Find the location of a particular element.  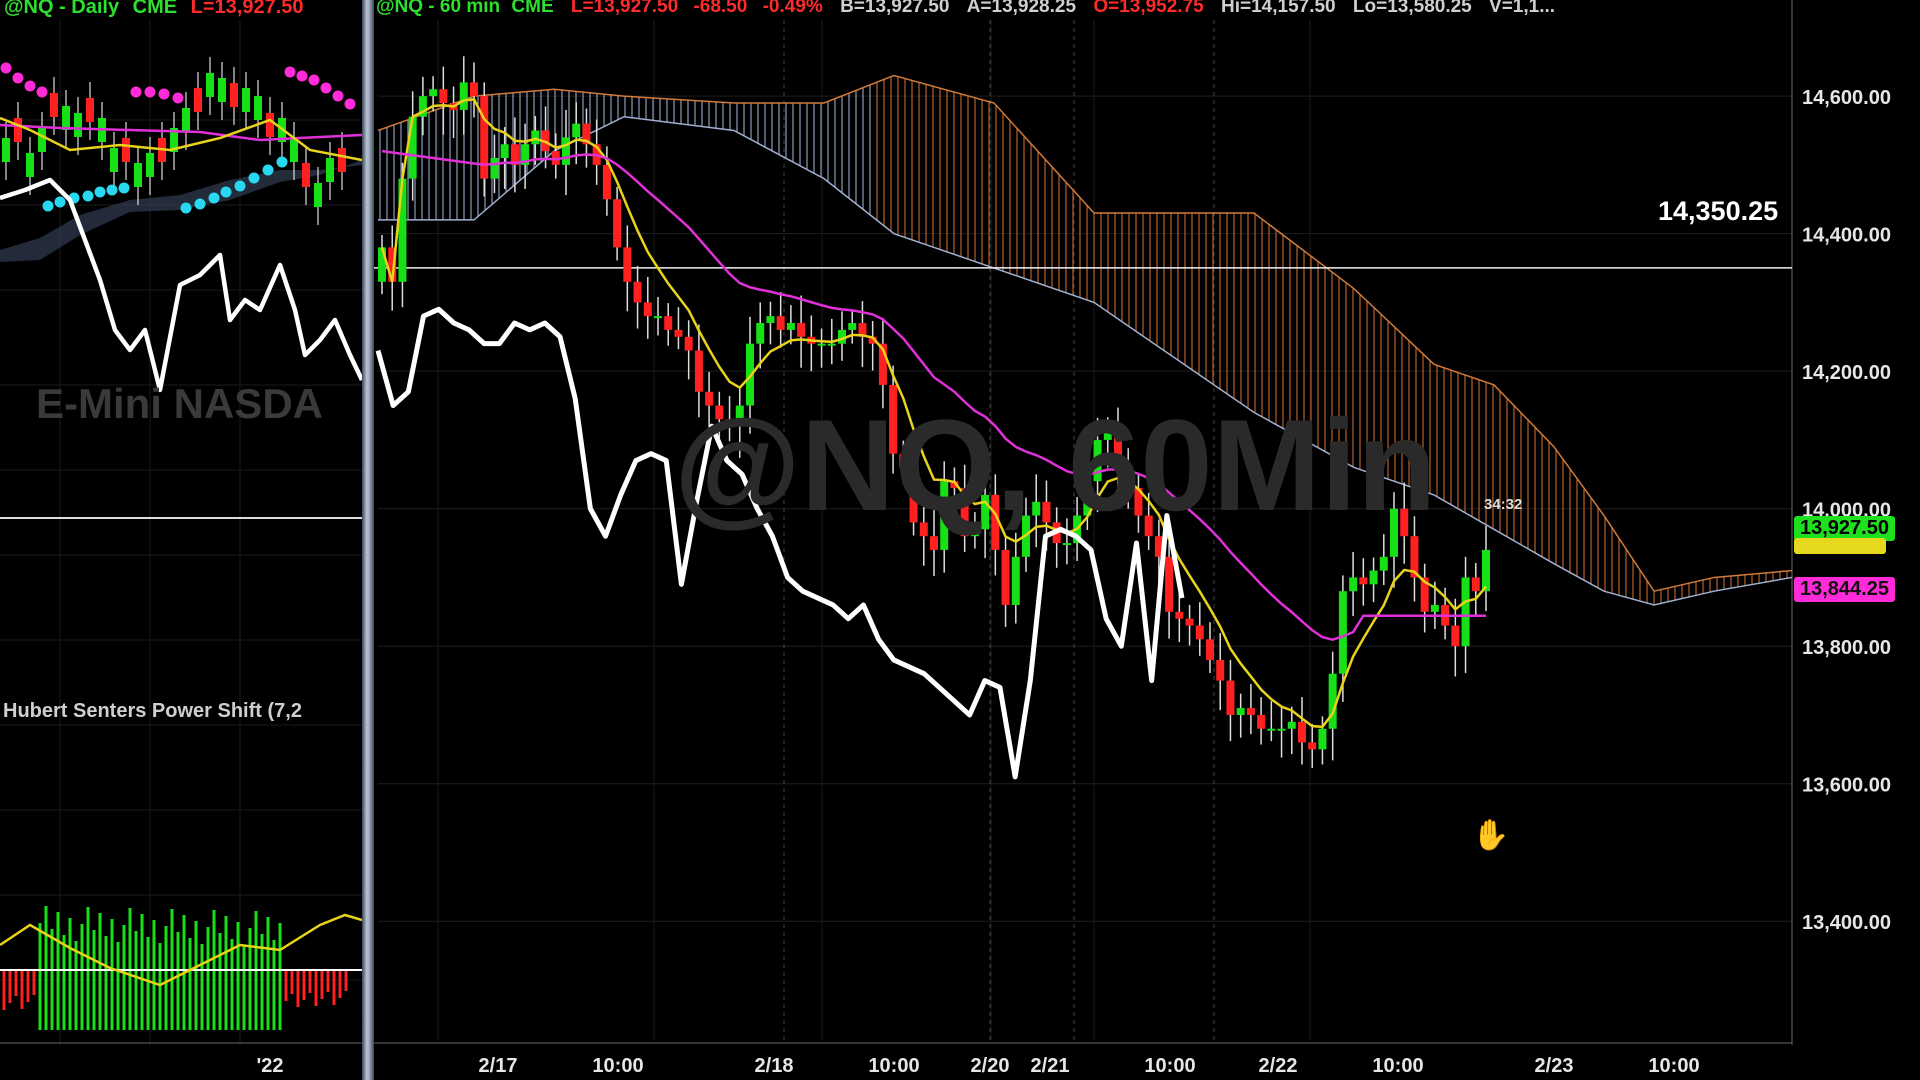

power-shift-signal is located at coordinates (181, 950).